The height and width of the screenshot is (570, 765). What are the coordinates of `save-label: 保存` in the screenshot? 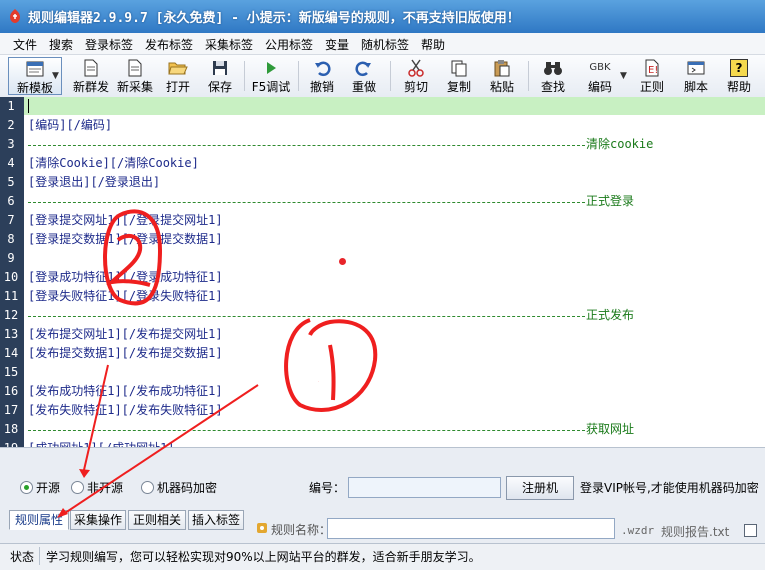 It's located at (219, 87).